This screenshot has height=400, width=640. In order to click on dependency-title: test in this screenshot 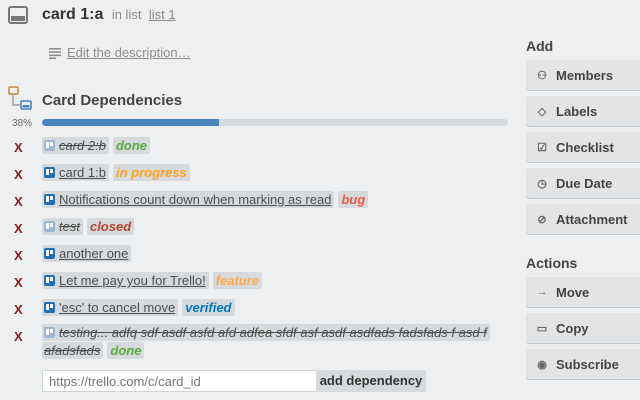, I will do `click(69, 226)`.